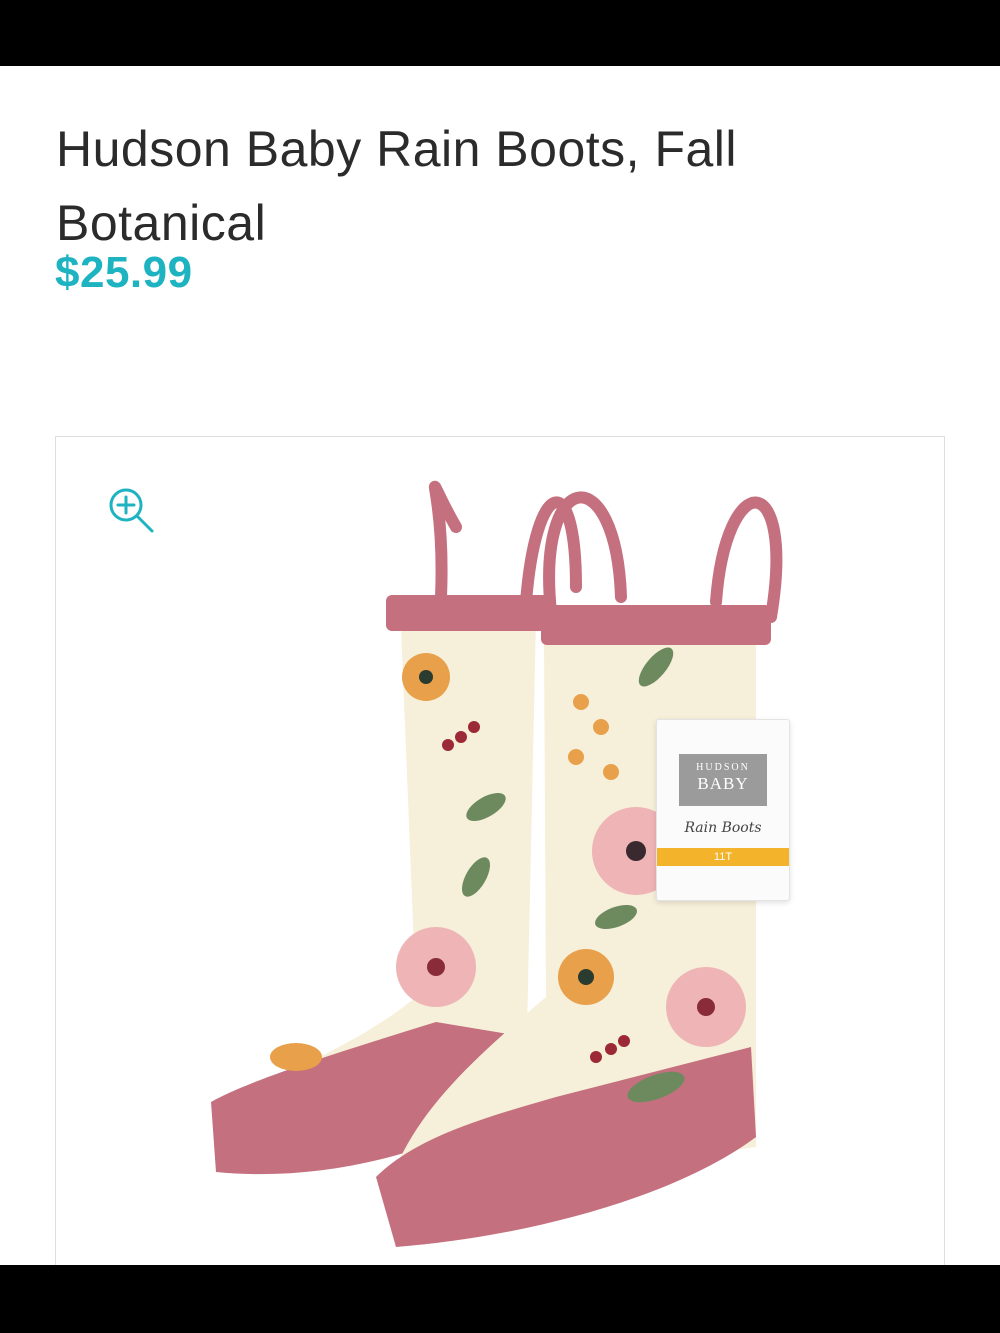  I want to click on product-title: Hudson Baby Rain Boots, Fall Botanical, so click(397, 185).